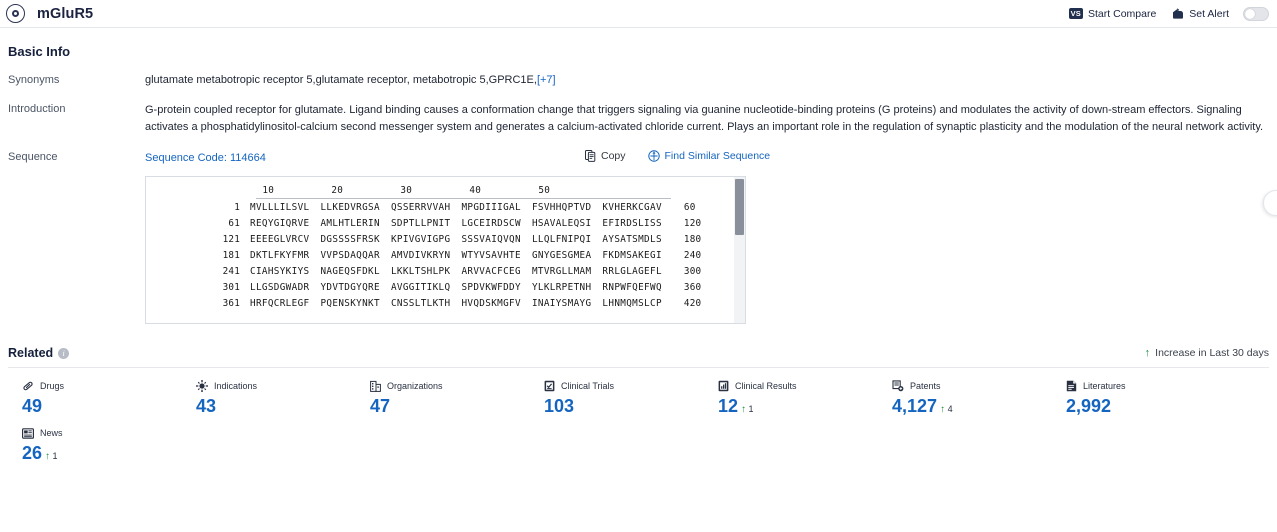 Image resolution: width=1277 pixels, height=532 pixels. What do you see at coordinates (972, 406) in the screenshot?
I see `stat-value-wrap: 4,127 ↑ 4` at bounding box center [972, 406].